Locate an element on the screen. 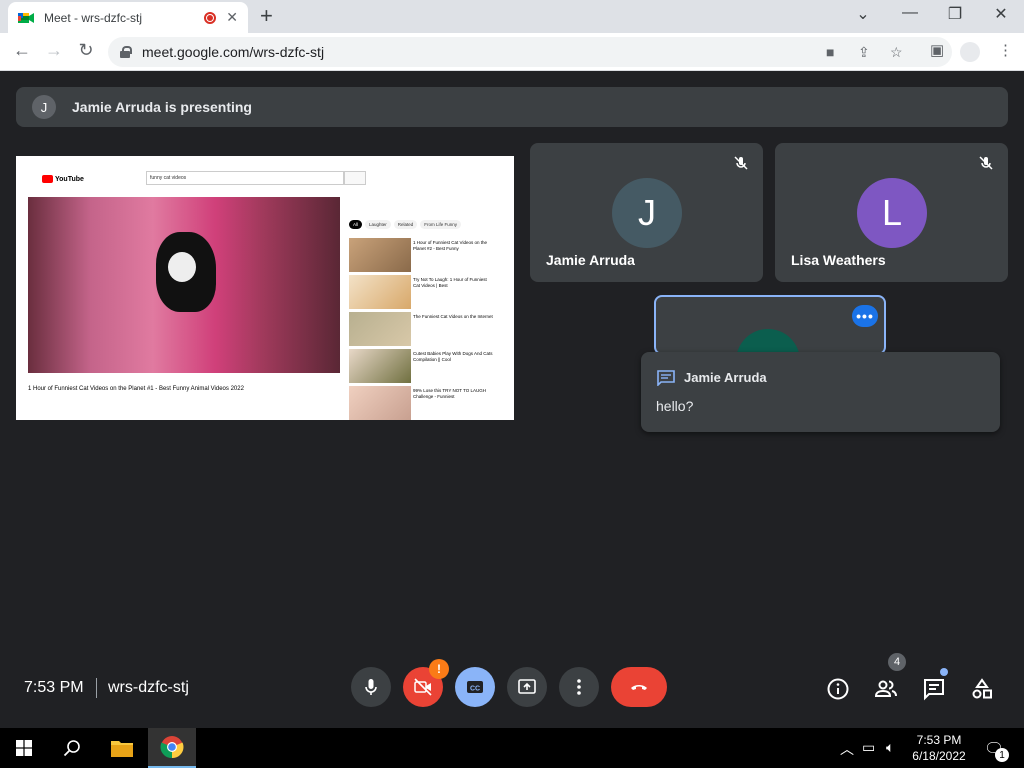 This screenshot has height=768, width=1024. present-button is located at coordinates (527, 687).